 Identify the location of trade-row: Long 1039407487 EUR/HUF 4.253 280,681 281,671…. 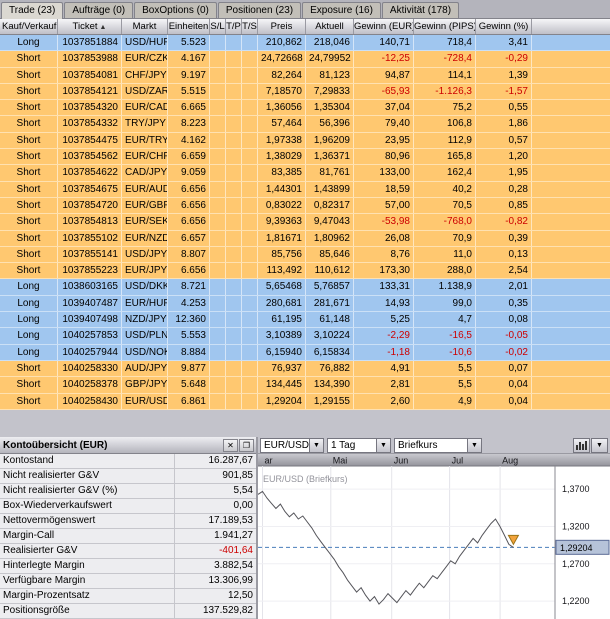
(305, 304).